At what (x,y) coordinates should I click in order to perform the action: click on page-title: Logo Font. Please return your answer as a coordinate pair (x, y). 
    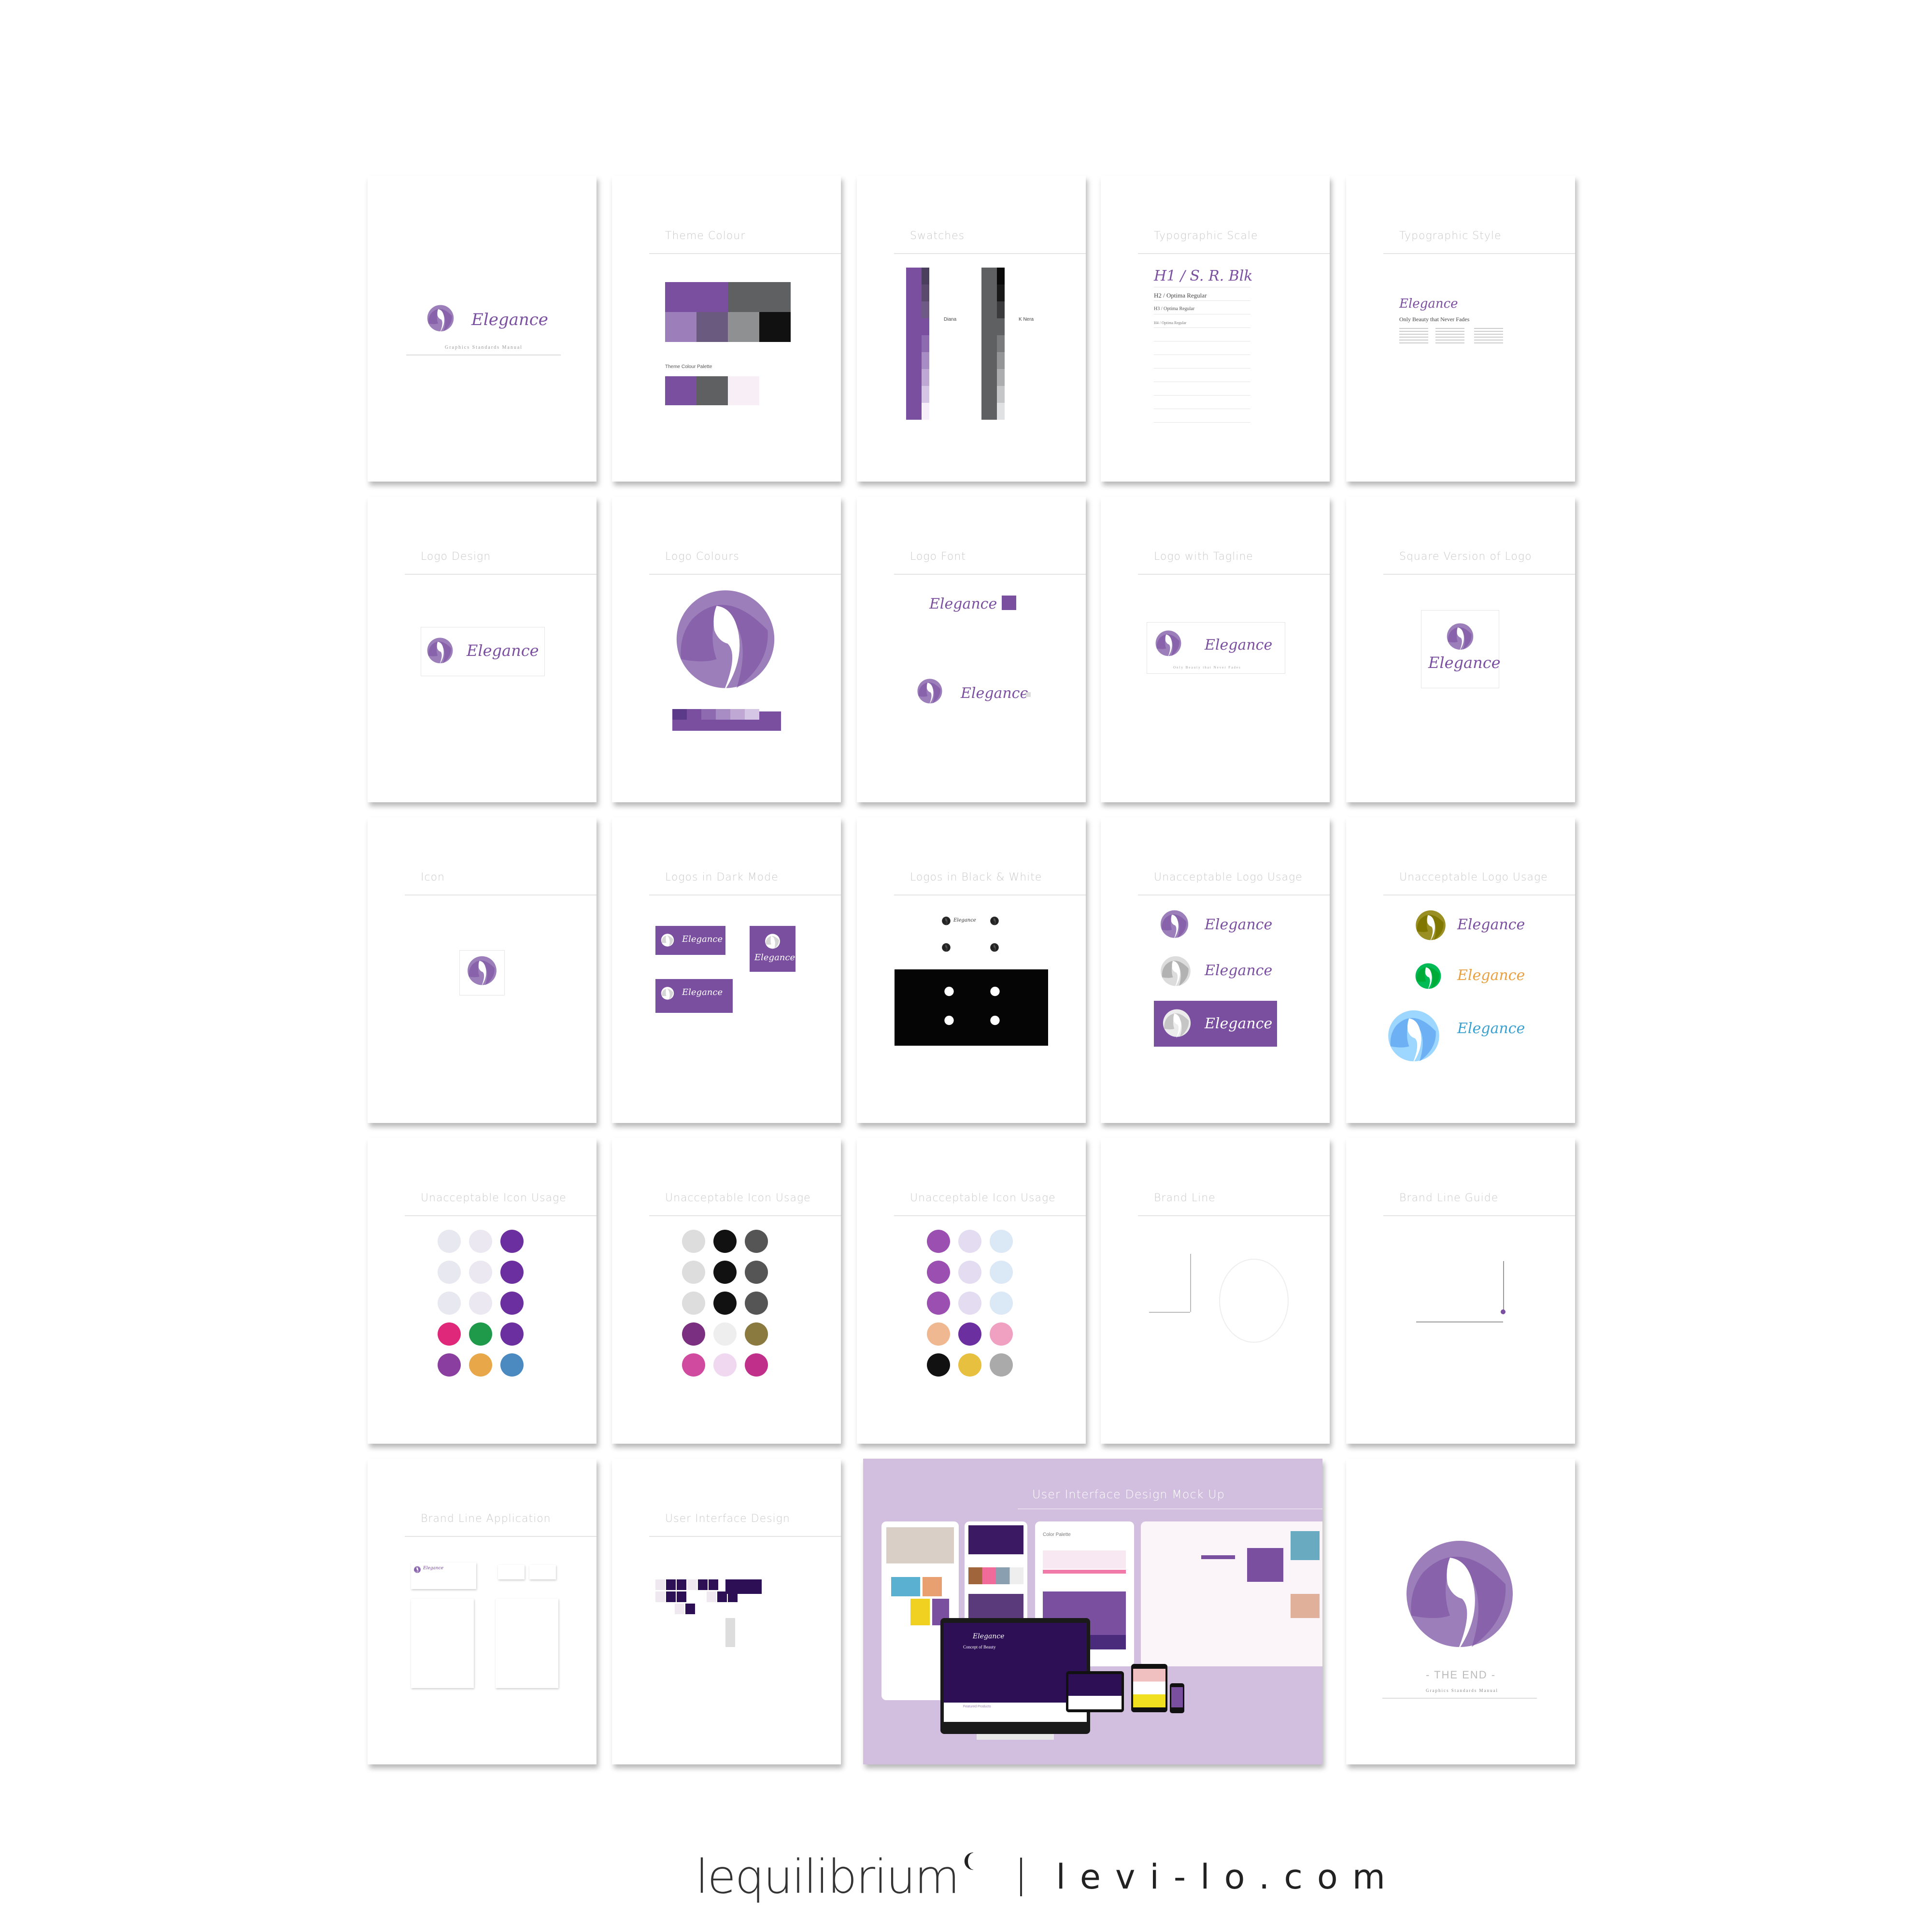
    Looking at the image, I should click on (938, 557).